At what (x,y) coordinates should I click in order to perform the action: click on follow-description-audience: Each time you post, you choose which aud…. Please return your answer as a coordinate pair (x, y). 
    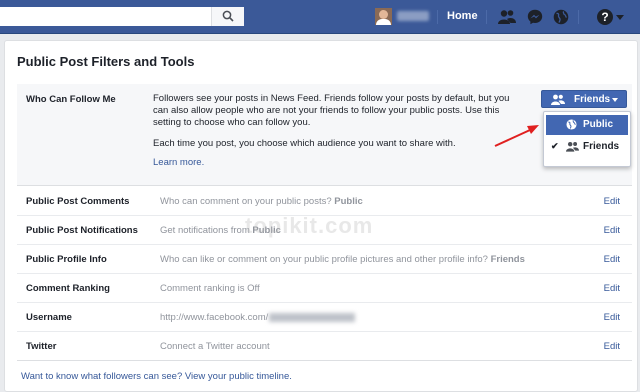
    Looking at the image, I should click on (304, 143).